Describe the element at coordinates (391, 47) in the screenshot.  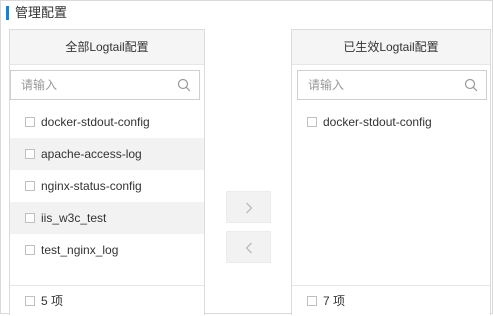
I see `active-configs-header: 已生效Logtail配置` at that location.